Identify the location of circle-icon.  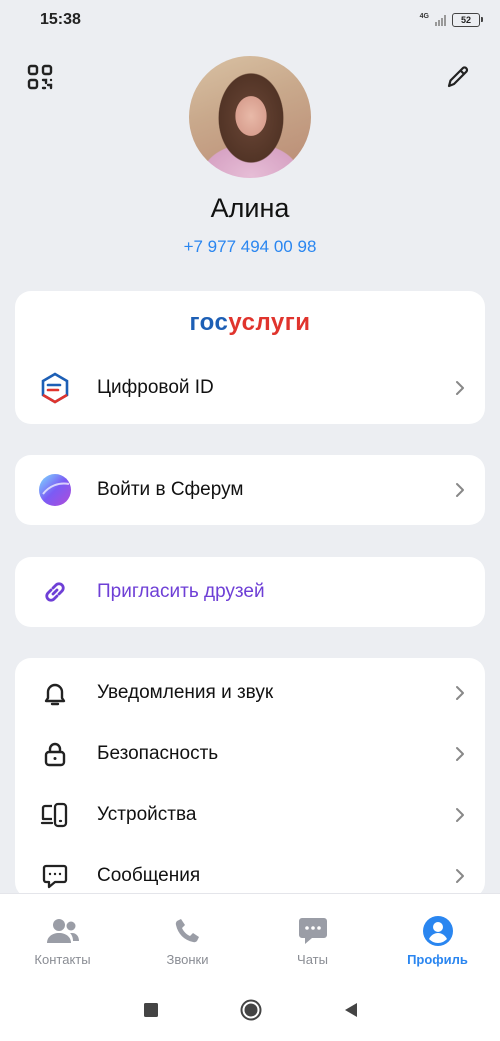
(251, 1010).